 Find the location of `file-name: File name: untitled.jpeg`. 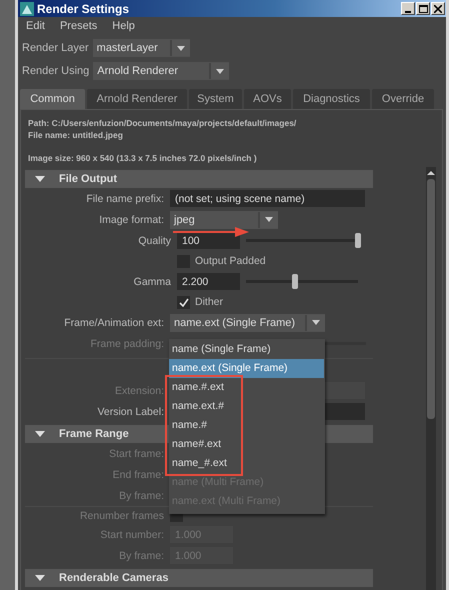

file-name: File name: untitled.jpeg is located at coordinates (76, 135).